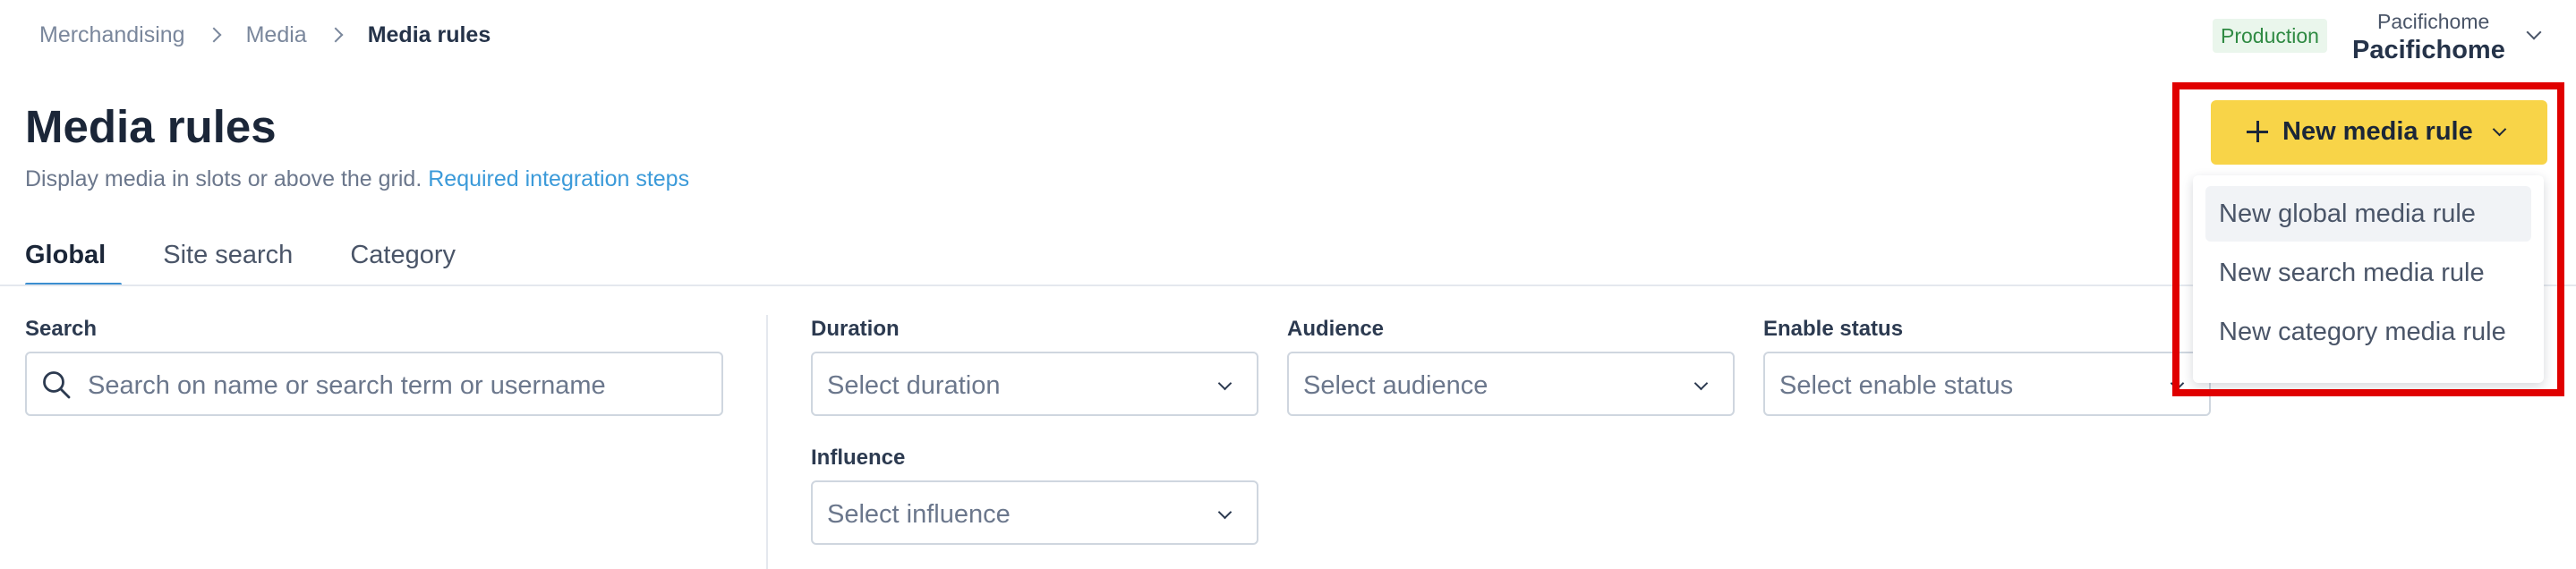  I want to click on page-title: Media rules, so click(151, 126).